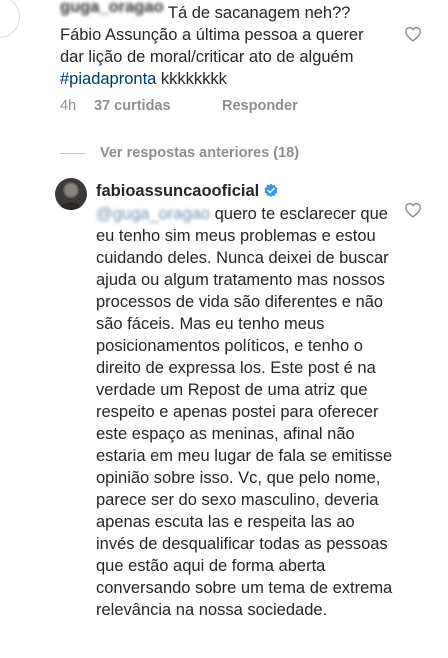  What do you see at coordinates (73, 153) in the screenshot?
I see `replies-divider-line` at bounding box center [73, 153].